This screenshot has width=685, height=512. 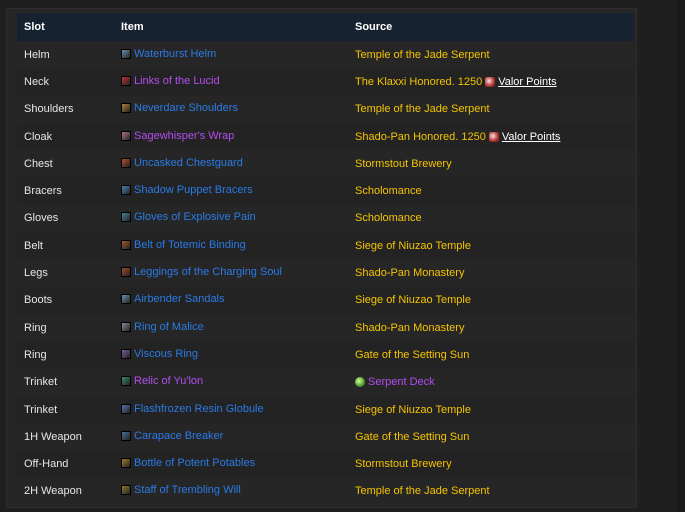 What do you see at coordinates (238, 382) in the screenshot?
I see `item-cell: Relic of Yu'lon` at bounding box center [238, 382].